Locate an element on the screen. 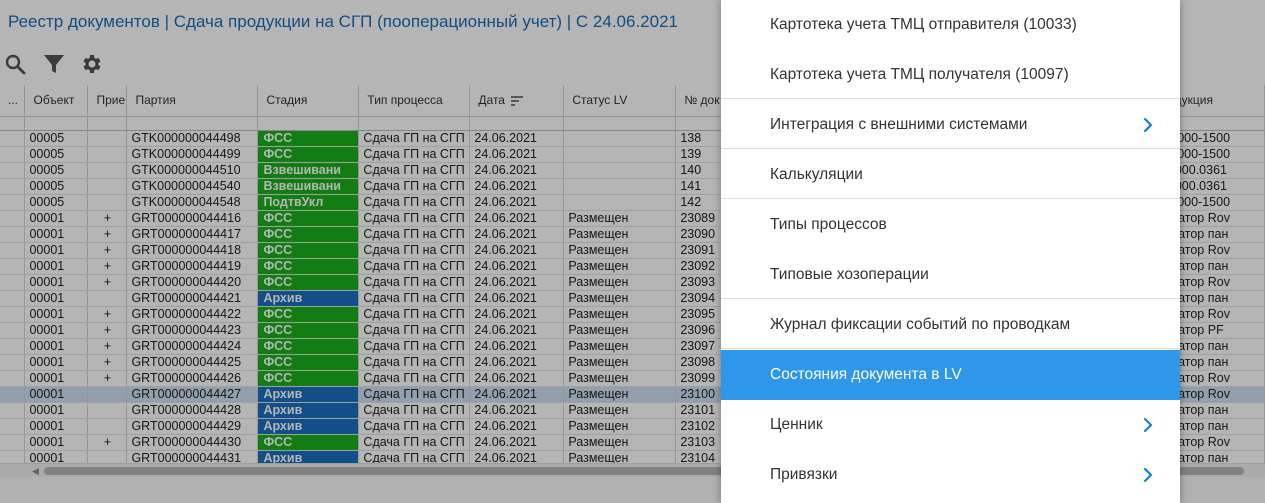 The width and height of the screenshot is (1265, 503). table-cell: 23103 is located at coordinates (701, 442).